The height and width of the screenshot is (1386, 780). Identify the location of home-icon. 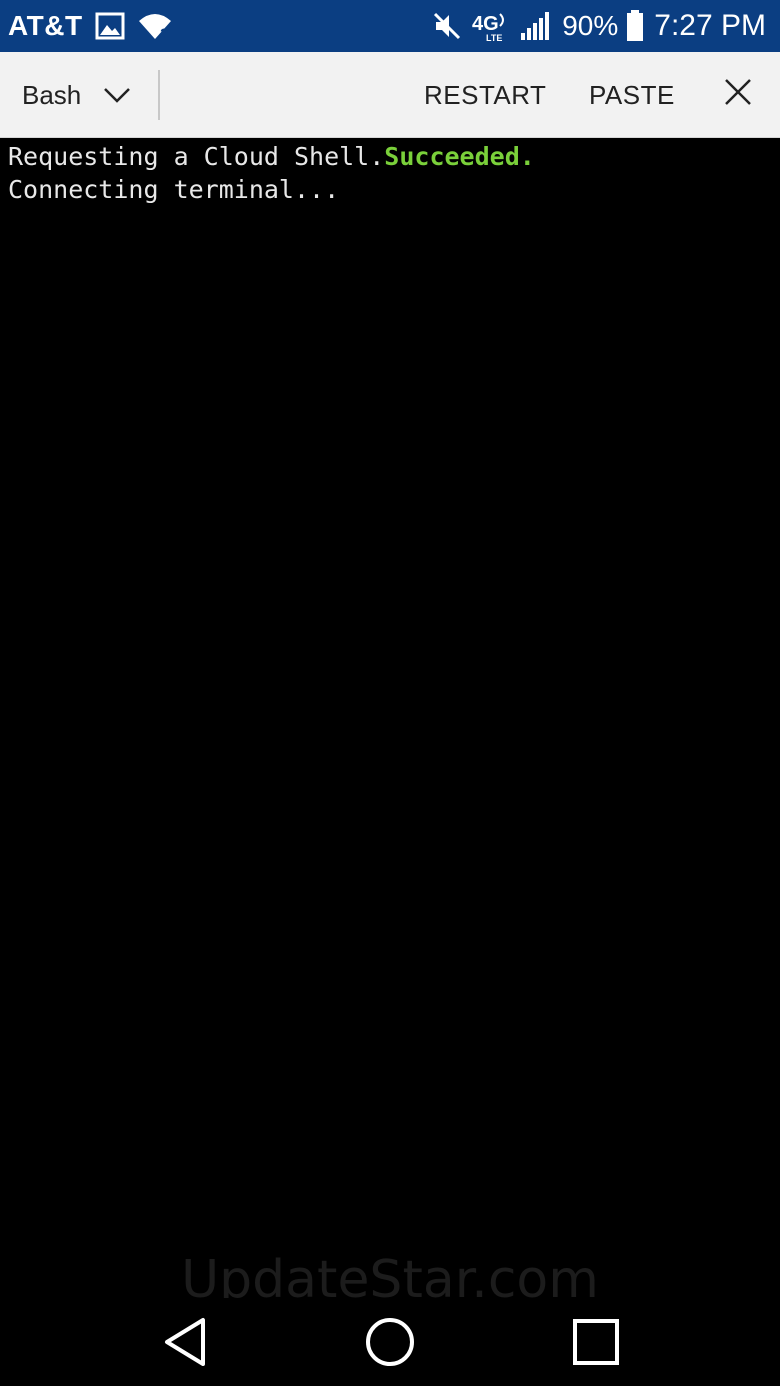
(390, 1342).